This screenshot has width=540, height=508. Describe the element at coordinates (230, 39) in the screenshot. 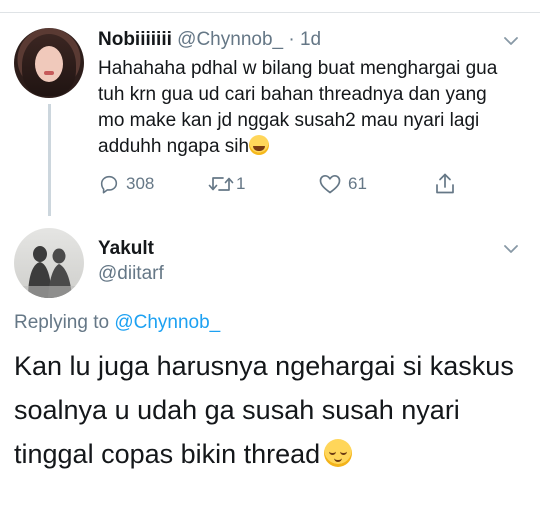

I see `tweet-1-handle: @Chynnob_` at that location.